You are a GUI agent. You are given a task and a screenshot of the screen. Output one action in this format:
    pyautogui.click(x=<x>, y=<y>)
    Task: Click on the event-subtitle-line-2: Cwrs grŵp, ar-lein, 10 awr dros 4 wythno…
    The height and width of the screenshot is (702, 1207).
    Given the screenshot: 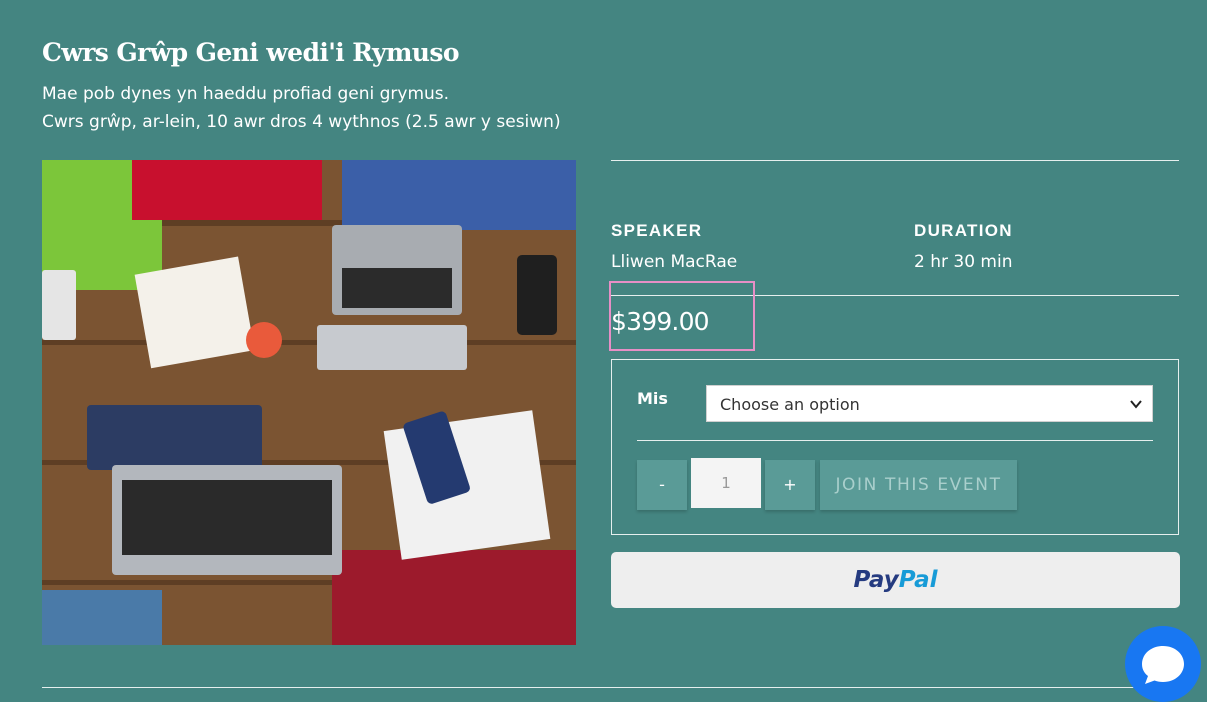 What is the action you would take?
    pyautogui.click(x=301, y=122)
    